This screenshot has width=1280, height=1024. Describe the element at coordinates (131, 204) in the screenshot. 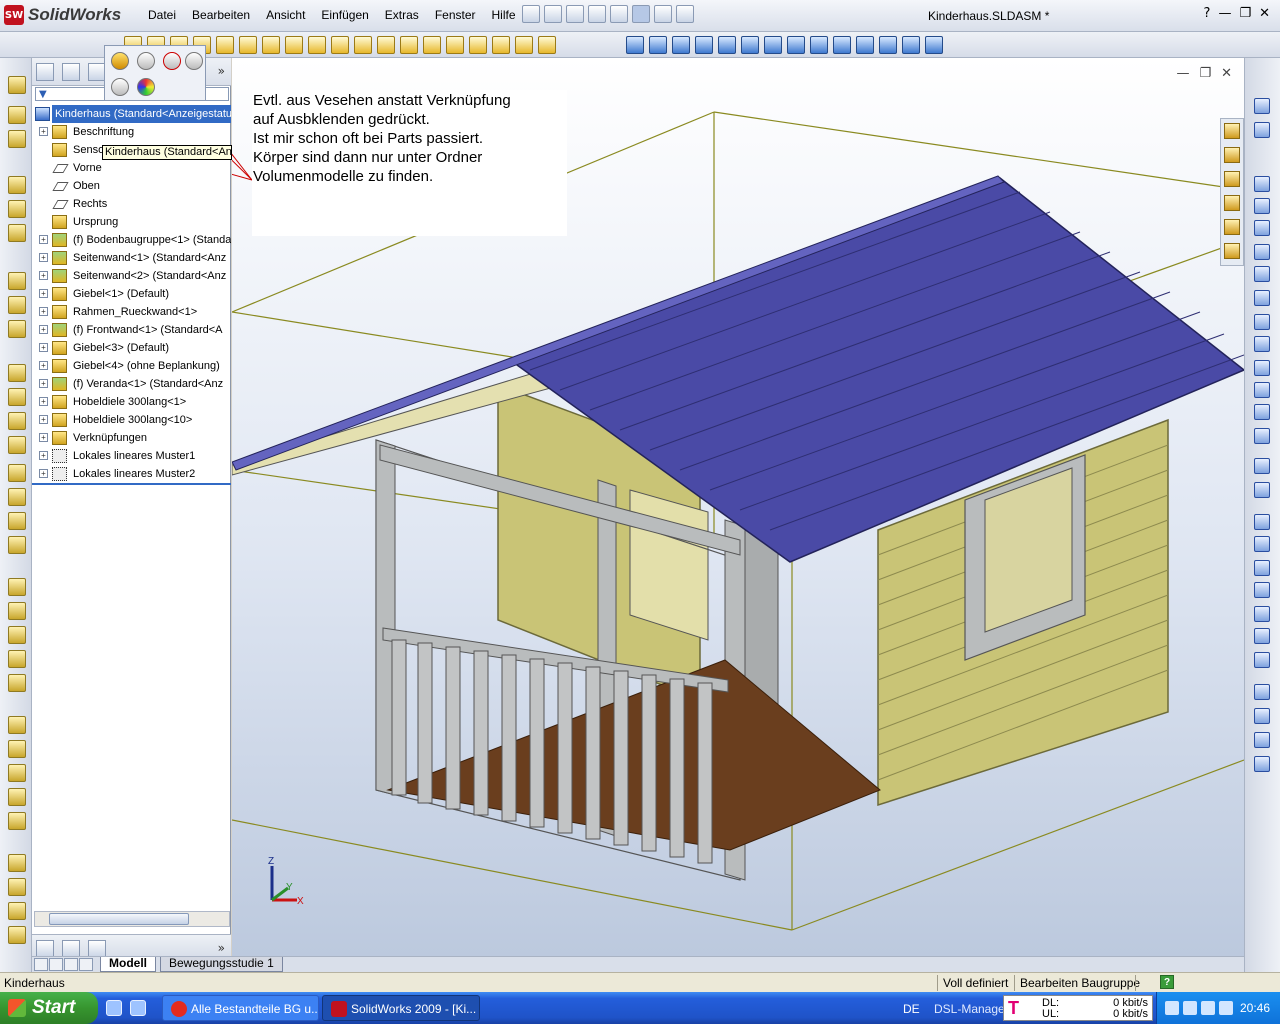

I see `tree-item: Rechts` at that location.